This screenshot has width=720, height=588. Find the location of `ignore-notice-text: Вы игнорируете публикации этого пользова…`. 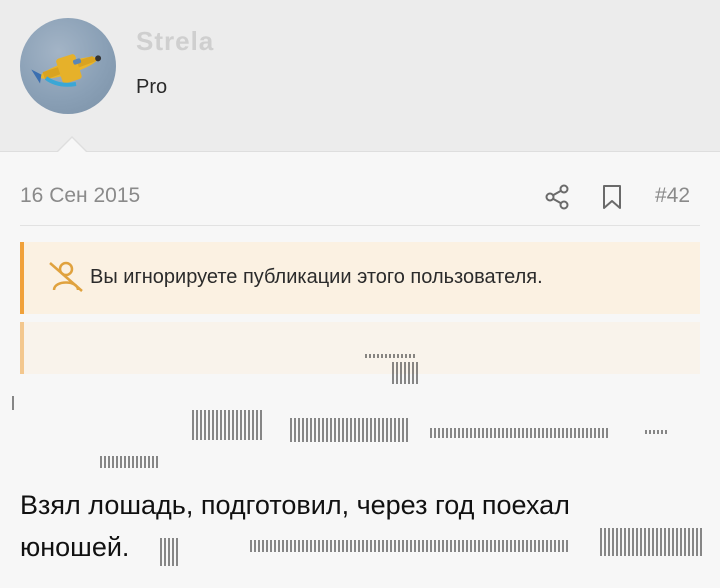

ignore-notice-text: Вы игнорируете публикации этого пользова… is located at coordinates (316, 277).